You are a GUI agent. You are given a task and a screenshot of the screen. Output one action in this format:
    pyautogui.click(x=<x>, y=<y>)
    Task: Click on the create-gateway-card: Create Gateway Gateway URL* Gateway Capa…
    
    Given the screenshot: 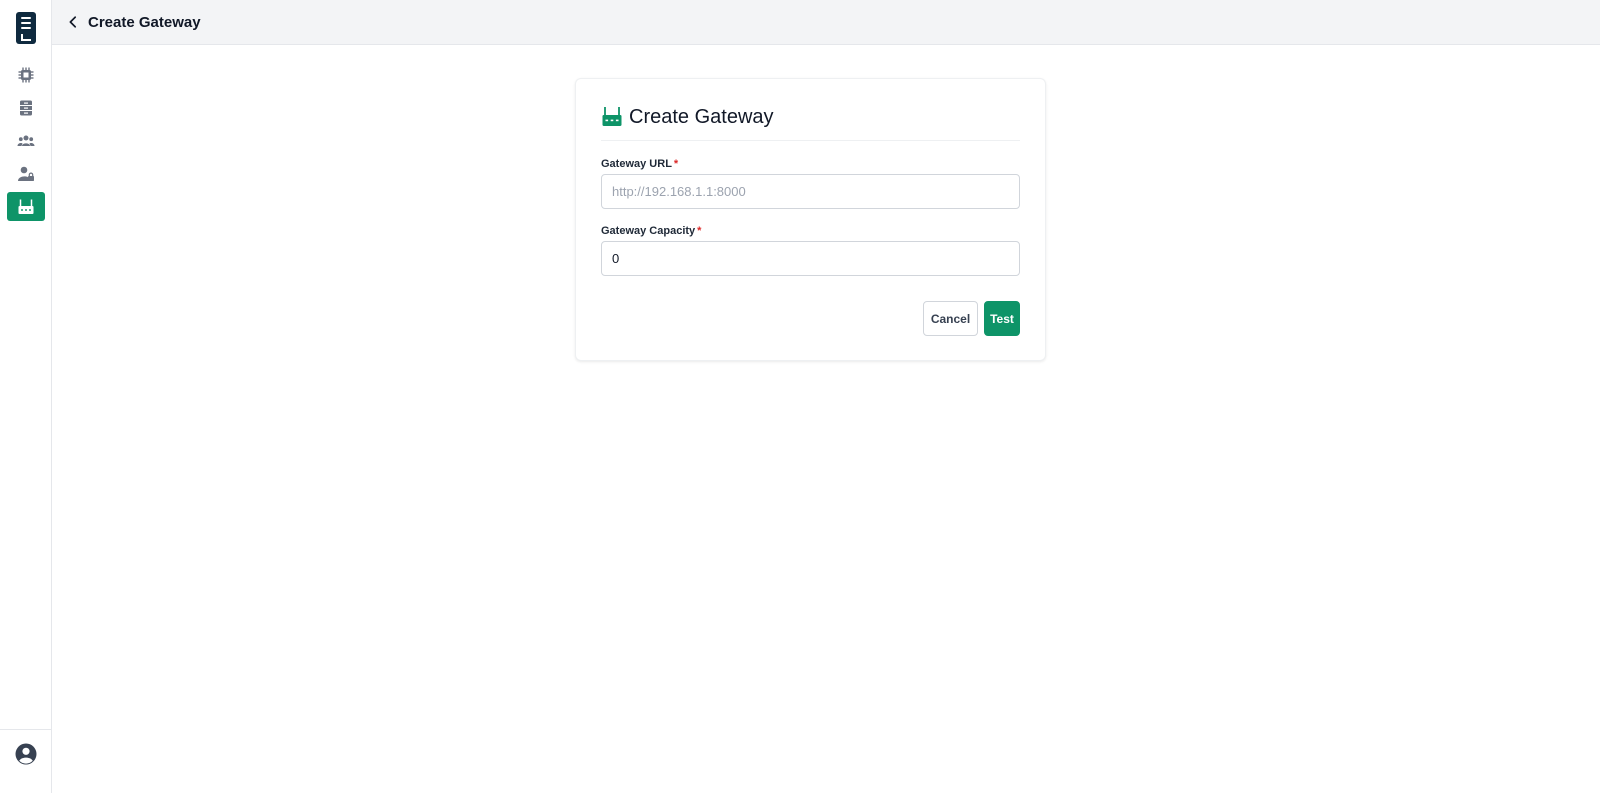 What is the action you would take?
    pyautogui.click(x=810, y=219)
    